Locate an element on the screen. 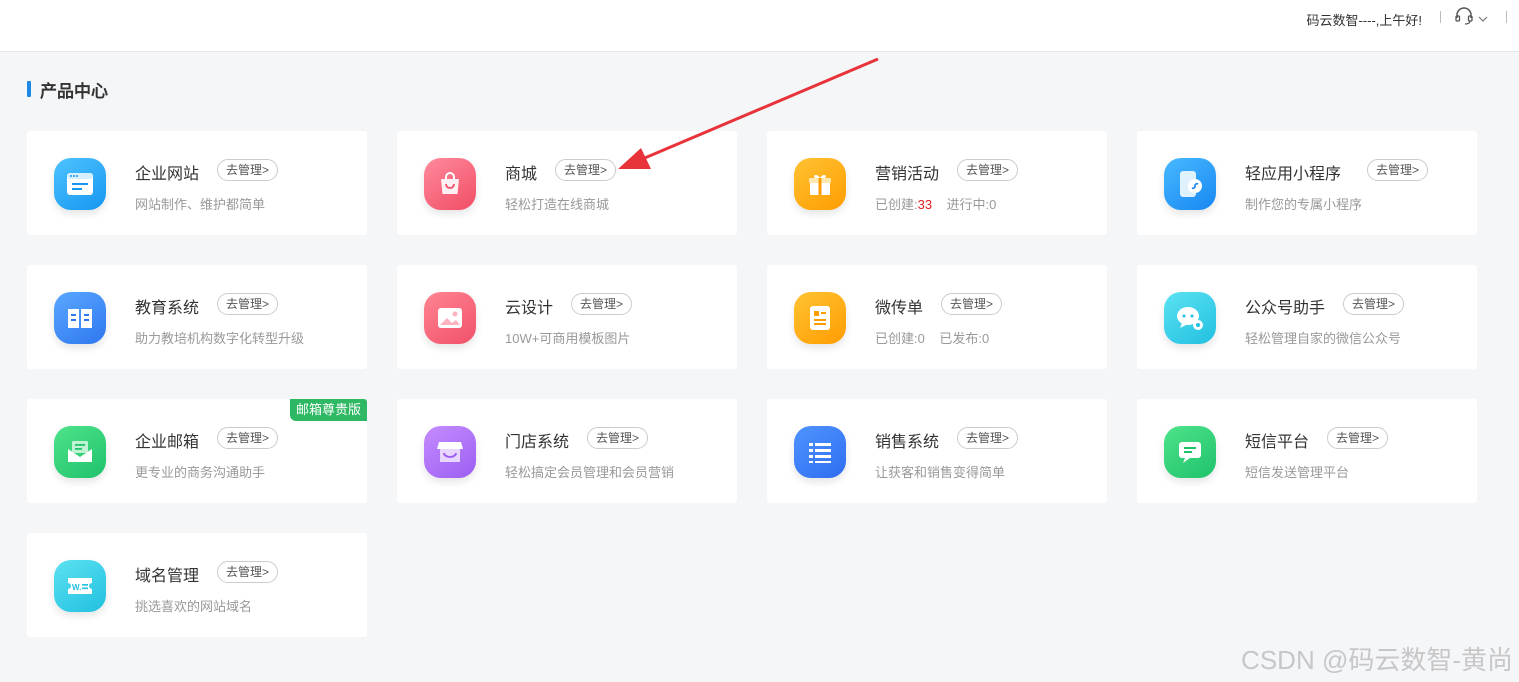  product-desc: 制作您的专属小程序 is located at coordinates (1304, 204).